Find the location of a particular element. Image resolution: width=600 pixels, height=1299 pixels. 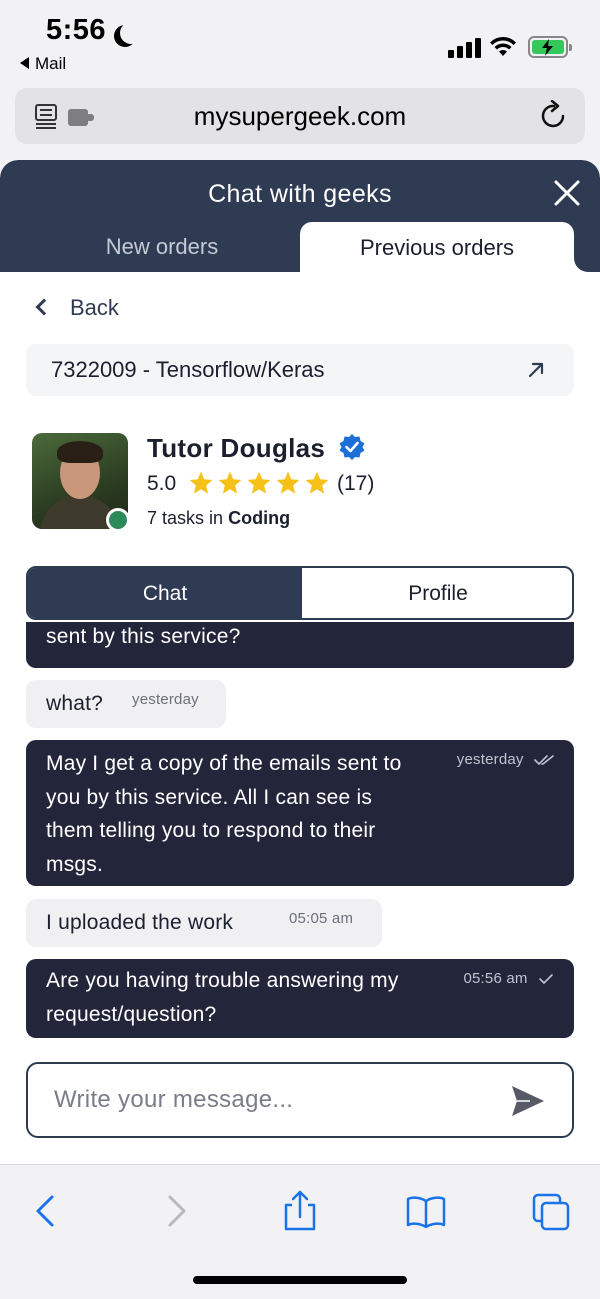

double-check-icon is located at coordinates (544, 760).